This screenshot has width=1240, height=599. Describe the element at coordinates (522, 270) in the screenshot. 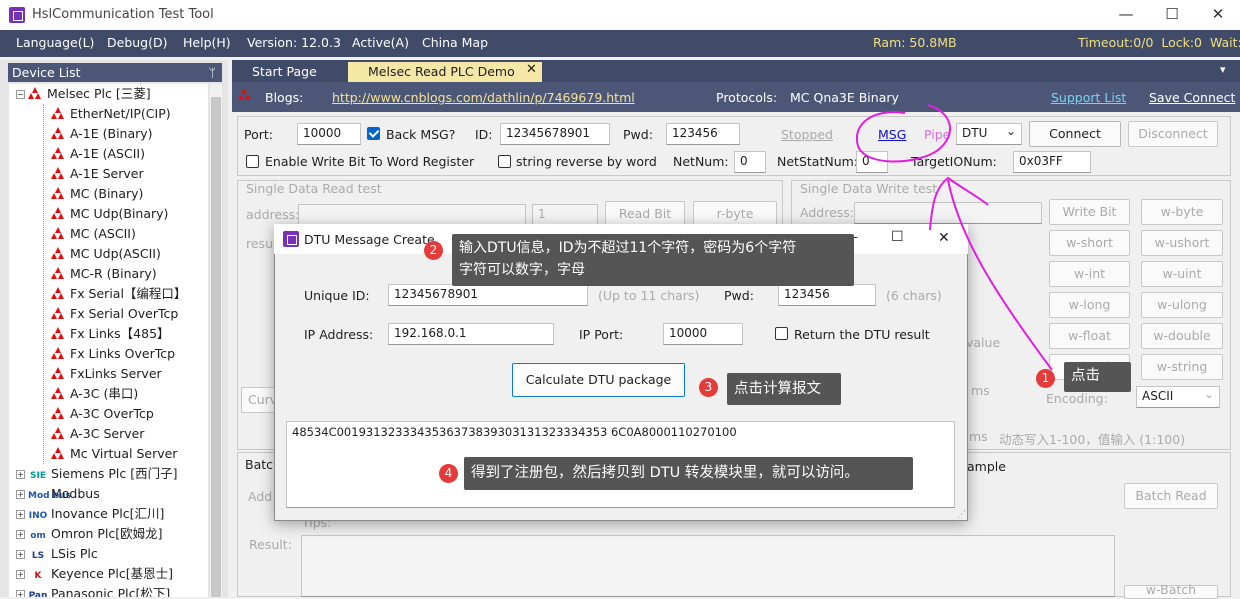

I see `callout-2-line2: 字符可以数字，字母` at that location.